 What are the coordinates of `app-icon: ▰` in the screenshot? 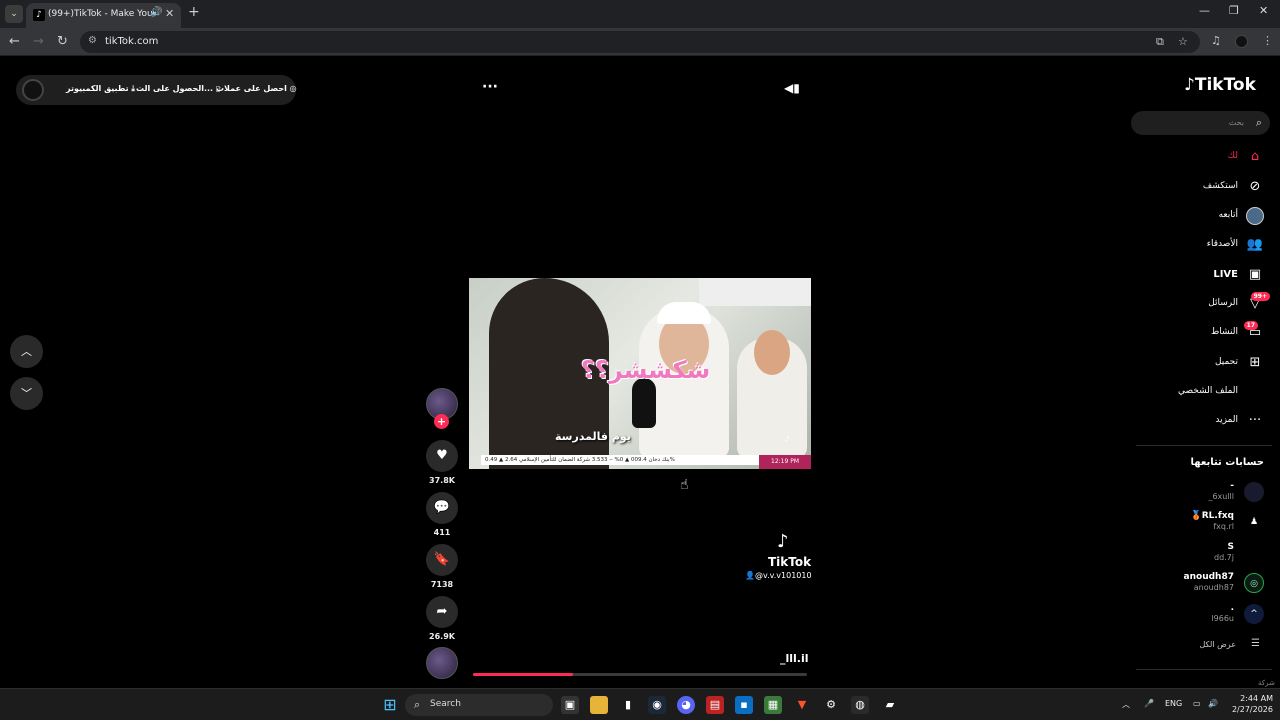 It's located at (890, 705).